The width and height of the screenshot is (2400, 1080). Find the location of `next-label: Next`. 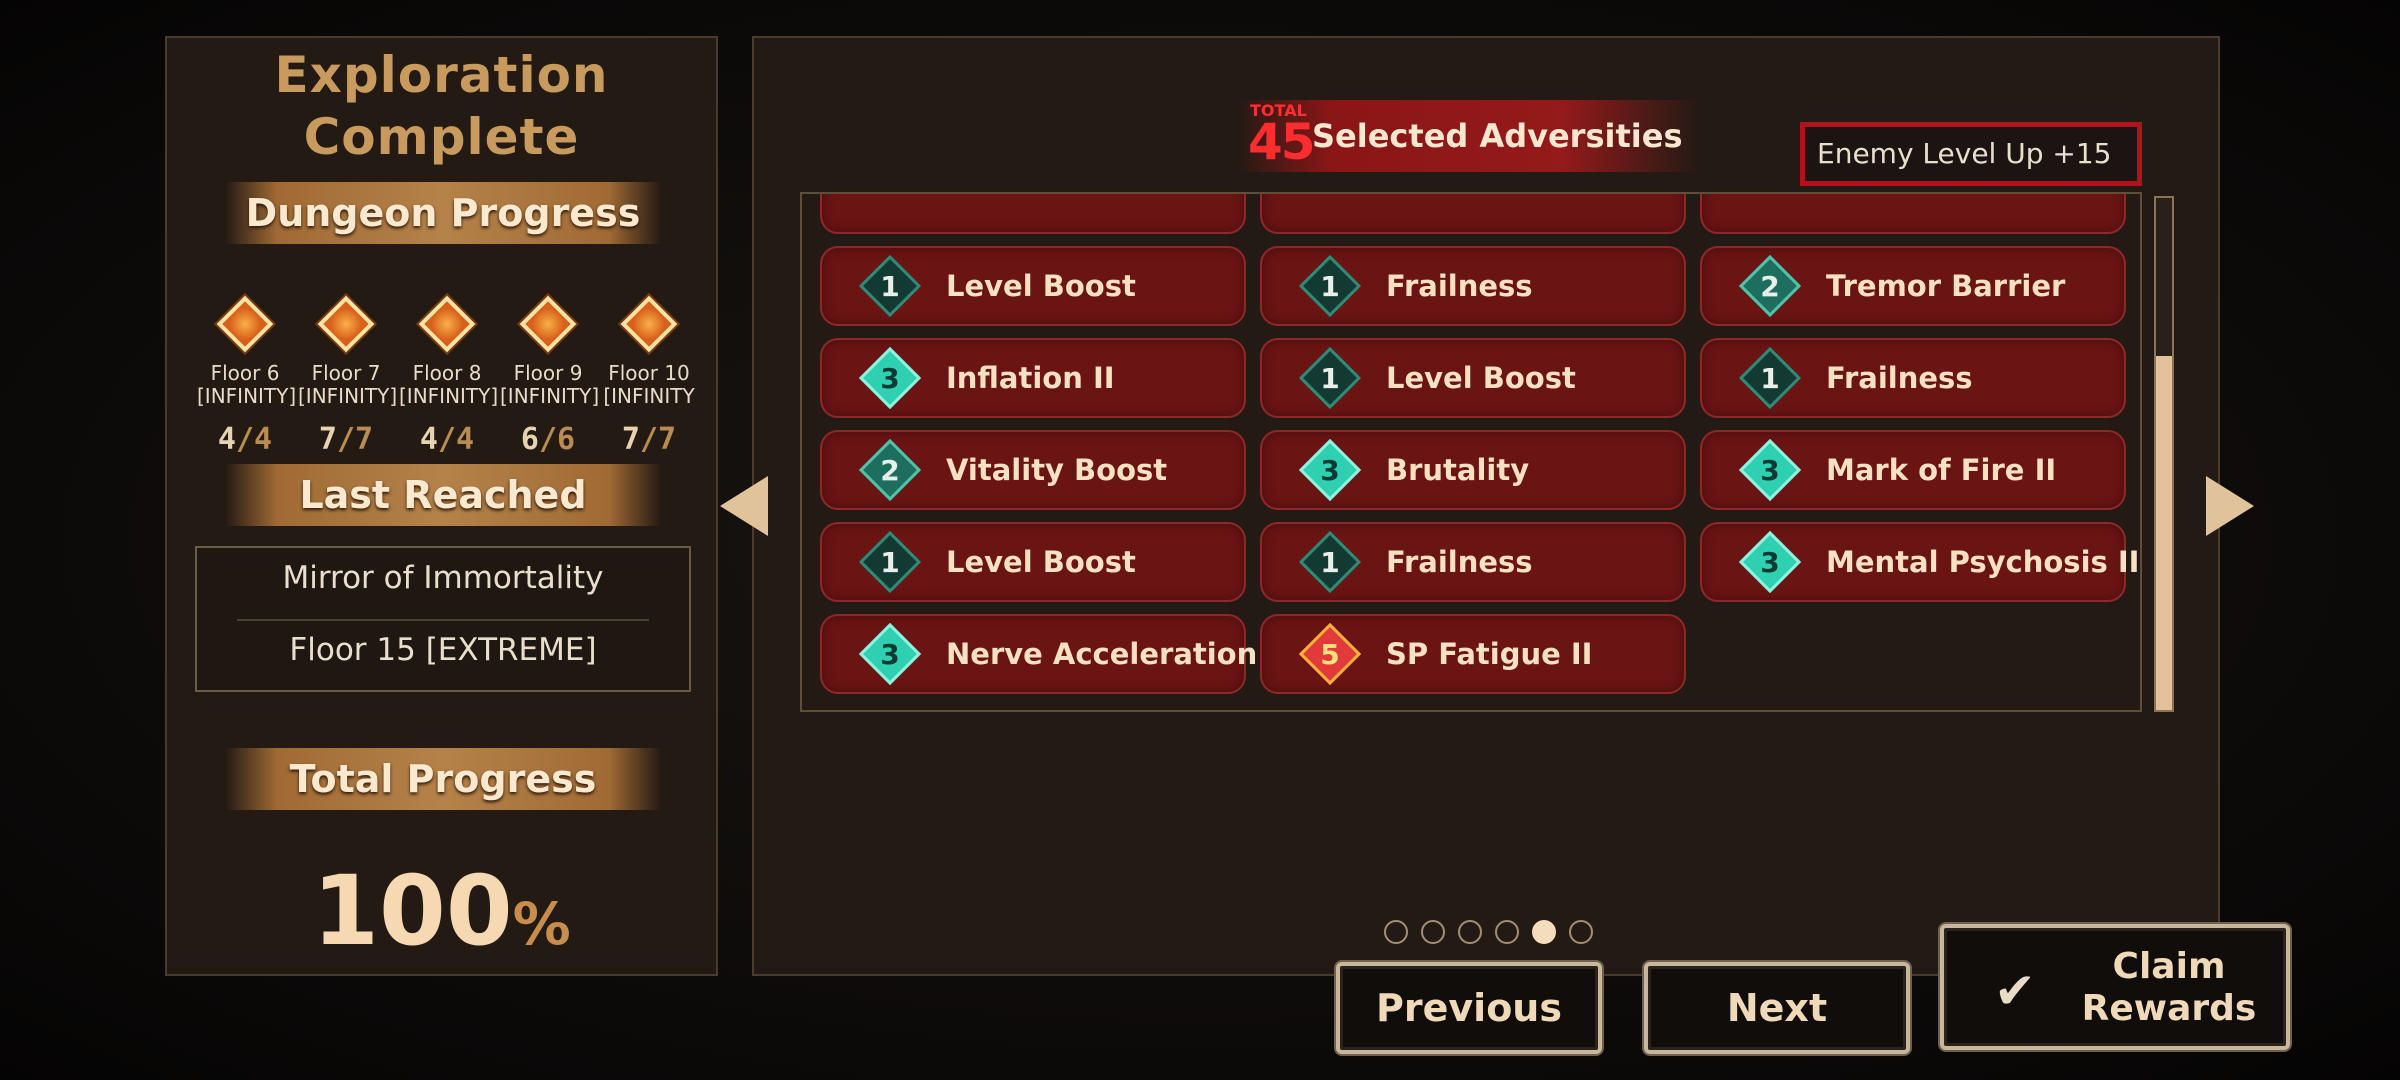

next-label: Next is located at coordinates (1777, 1008).